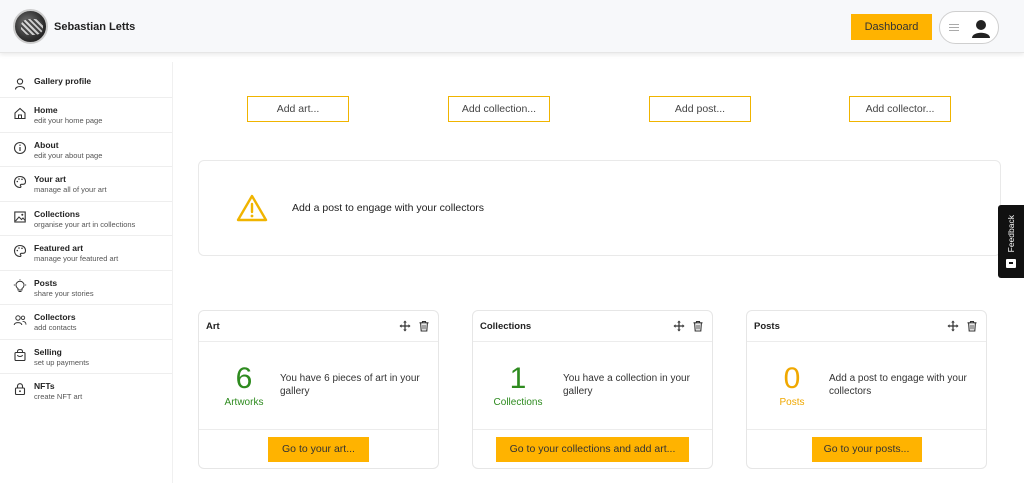 The image size is (1024, 483). Describe the element at coordinates (20, 355) in the screenshot. I see `bag-icon` at that location.